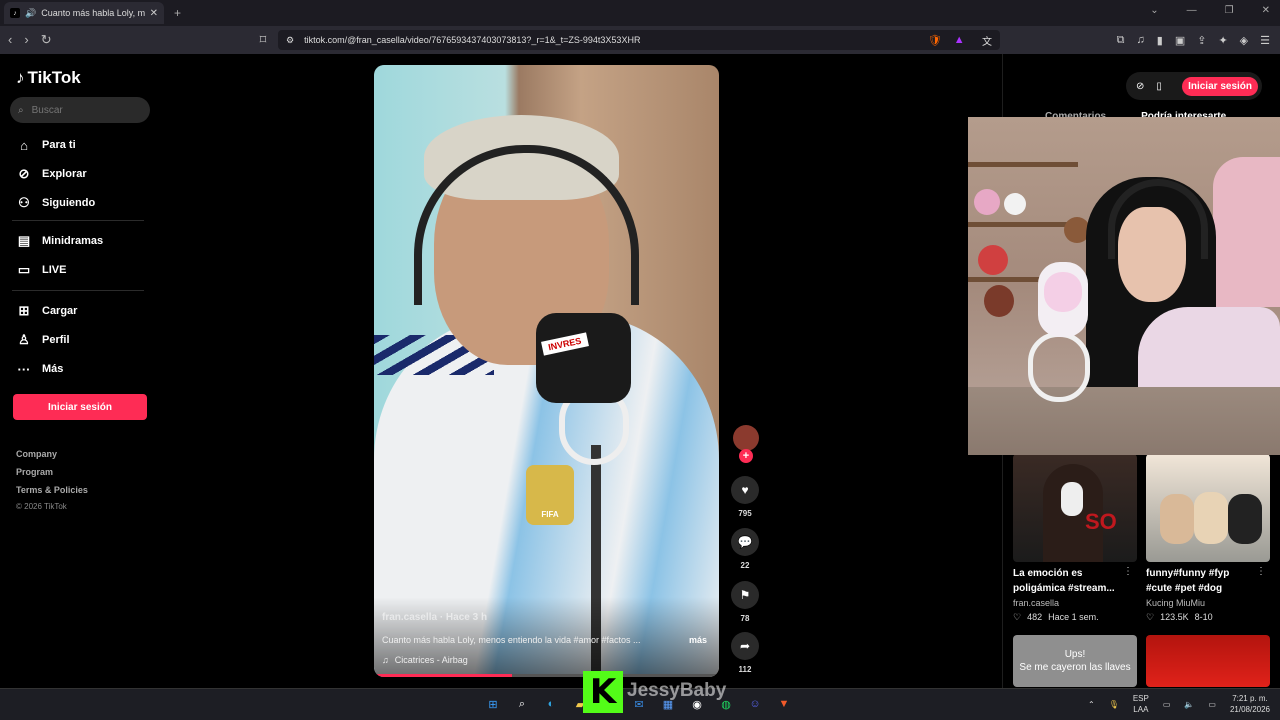 Image resolution: width=1280 pixels, height=720 pixels. I want to click on share-icon: ⇪, so click(1201, 40).